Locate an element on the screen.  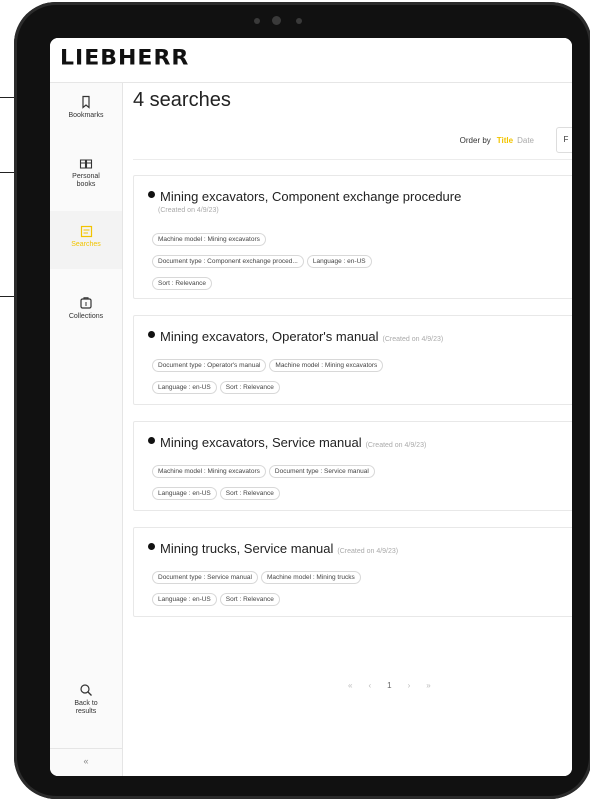
sidebar-item-personal-books: Personal books is located at coordinates (86, 173).